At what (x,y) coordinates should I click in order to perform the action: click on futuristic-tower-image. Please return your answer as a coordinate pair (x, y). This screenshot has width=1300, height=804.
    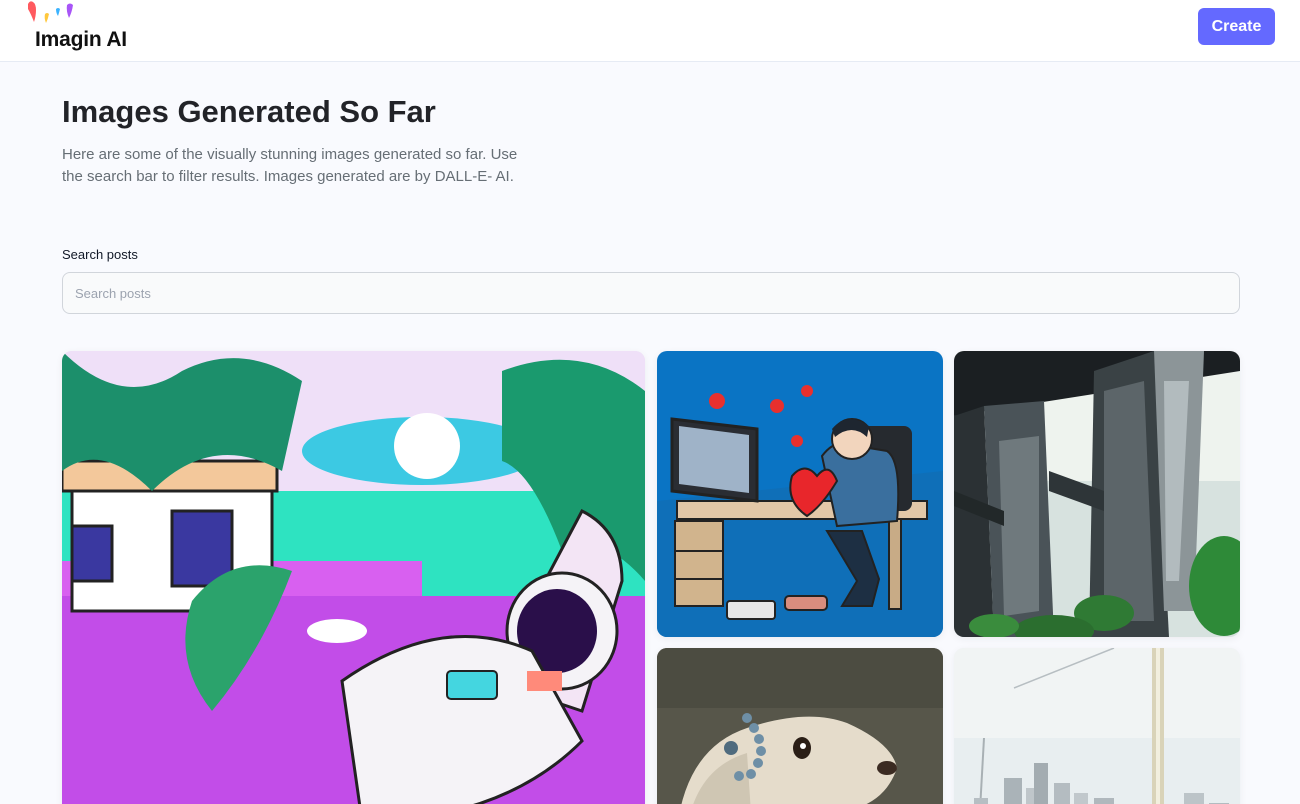
    Looking at the image, I should click on (1097, 494).